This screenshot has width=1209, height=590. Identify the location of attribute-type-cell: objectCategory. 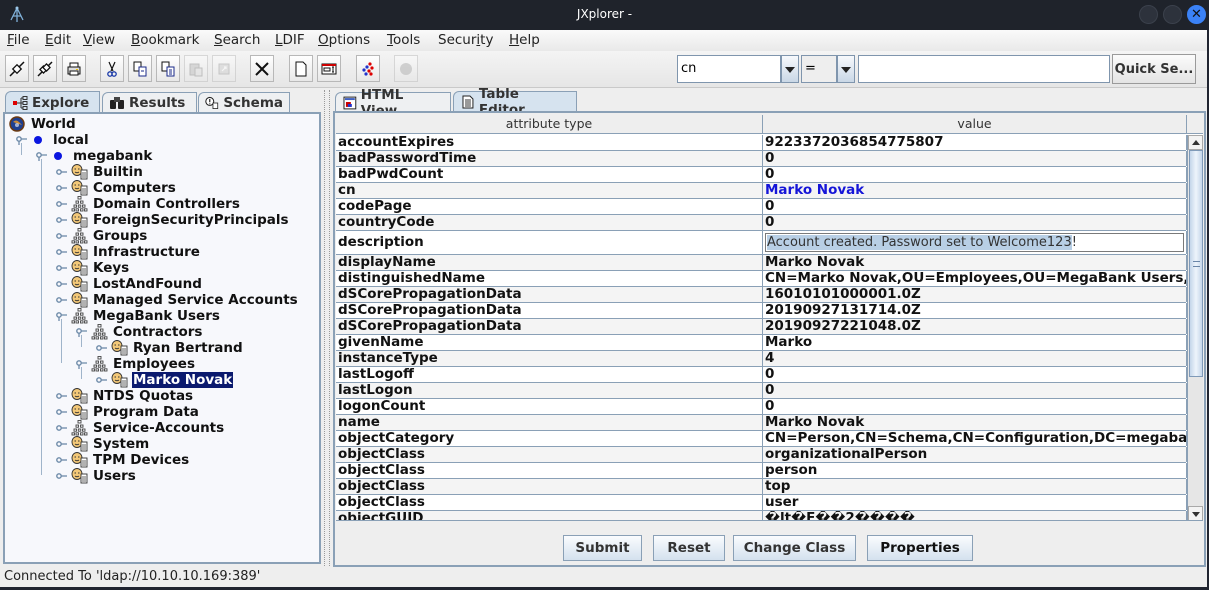
(549, 438).